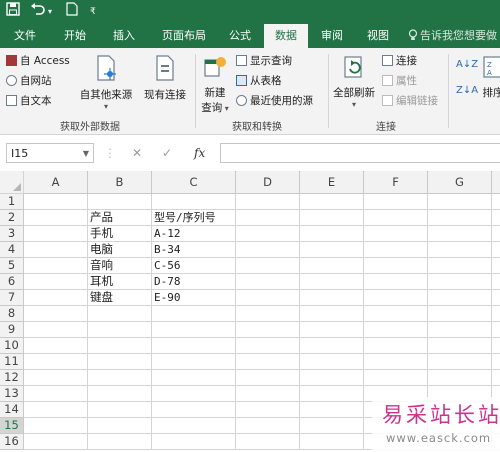  I want to click on row-header-8: 8, so click(12, 314).